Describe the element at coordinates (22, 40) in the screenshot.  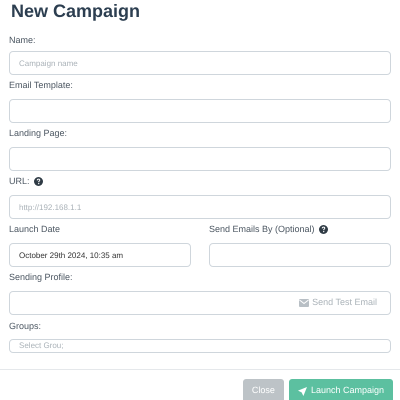
I see `field-label: Name:` at that location.